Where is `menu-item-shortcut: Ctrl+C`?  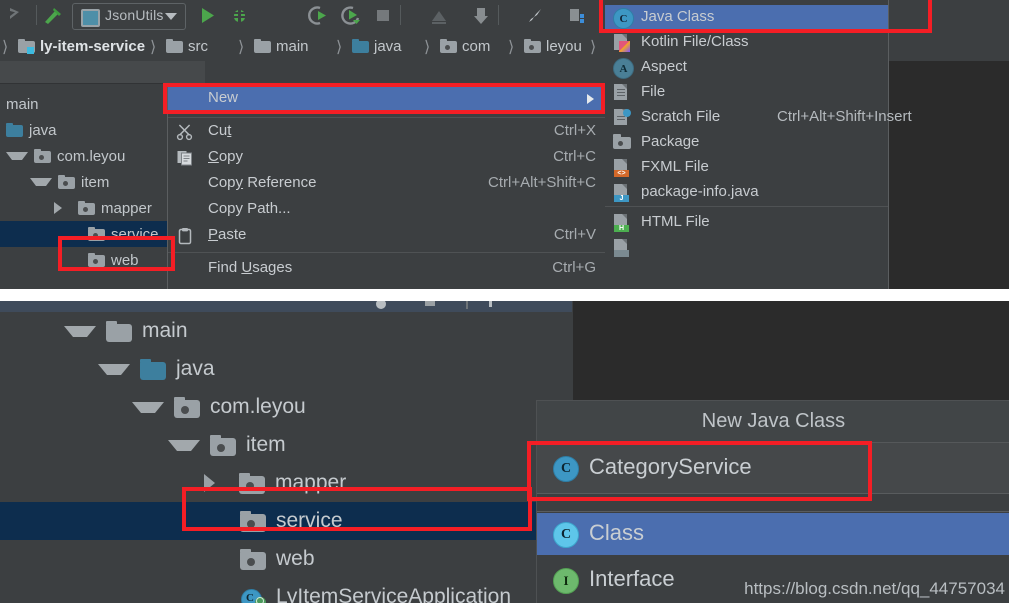
menu-item-shortcut: Ctrl+C is located at coordinates (574, 156).